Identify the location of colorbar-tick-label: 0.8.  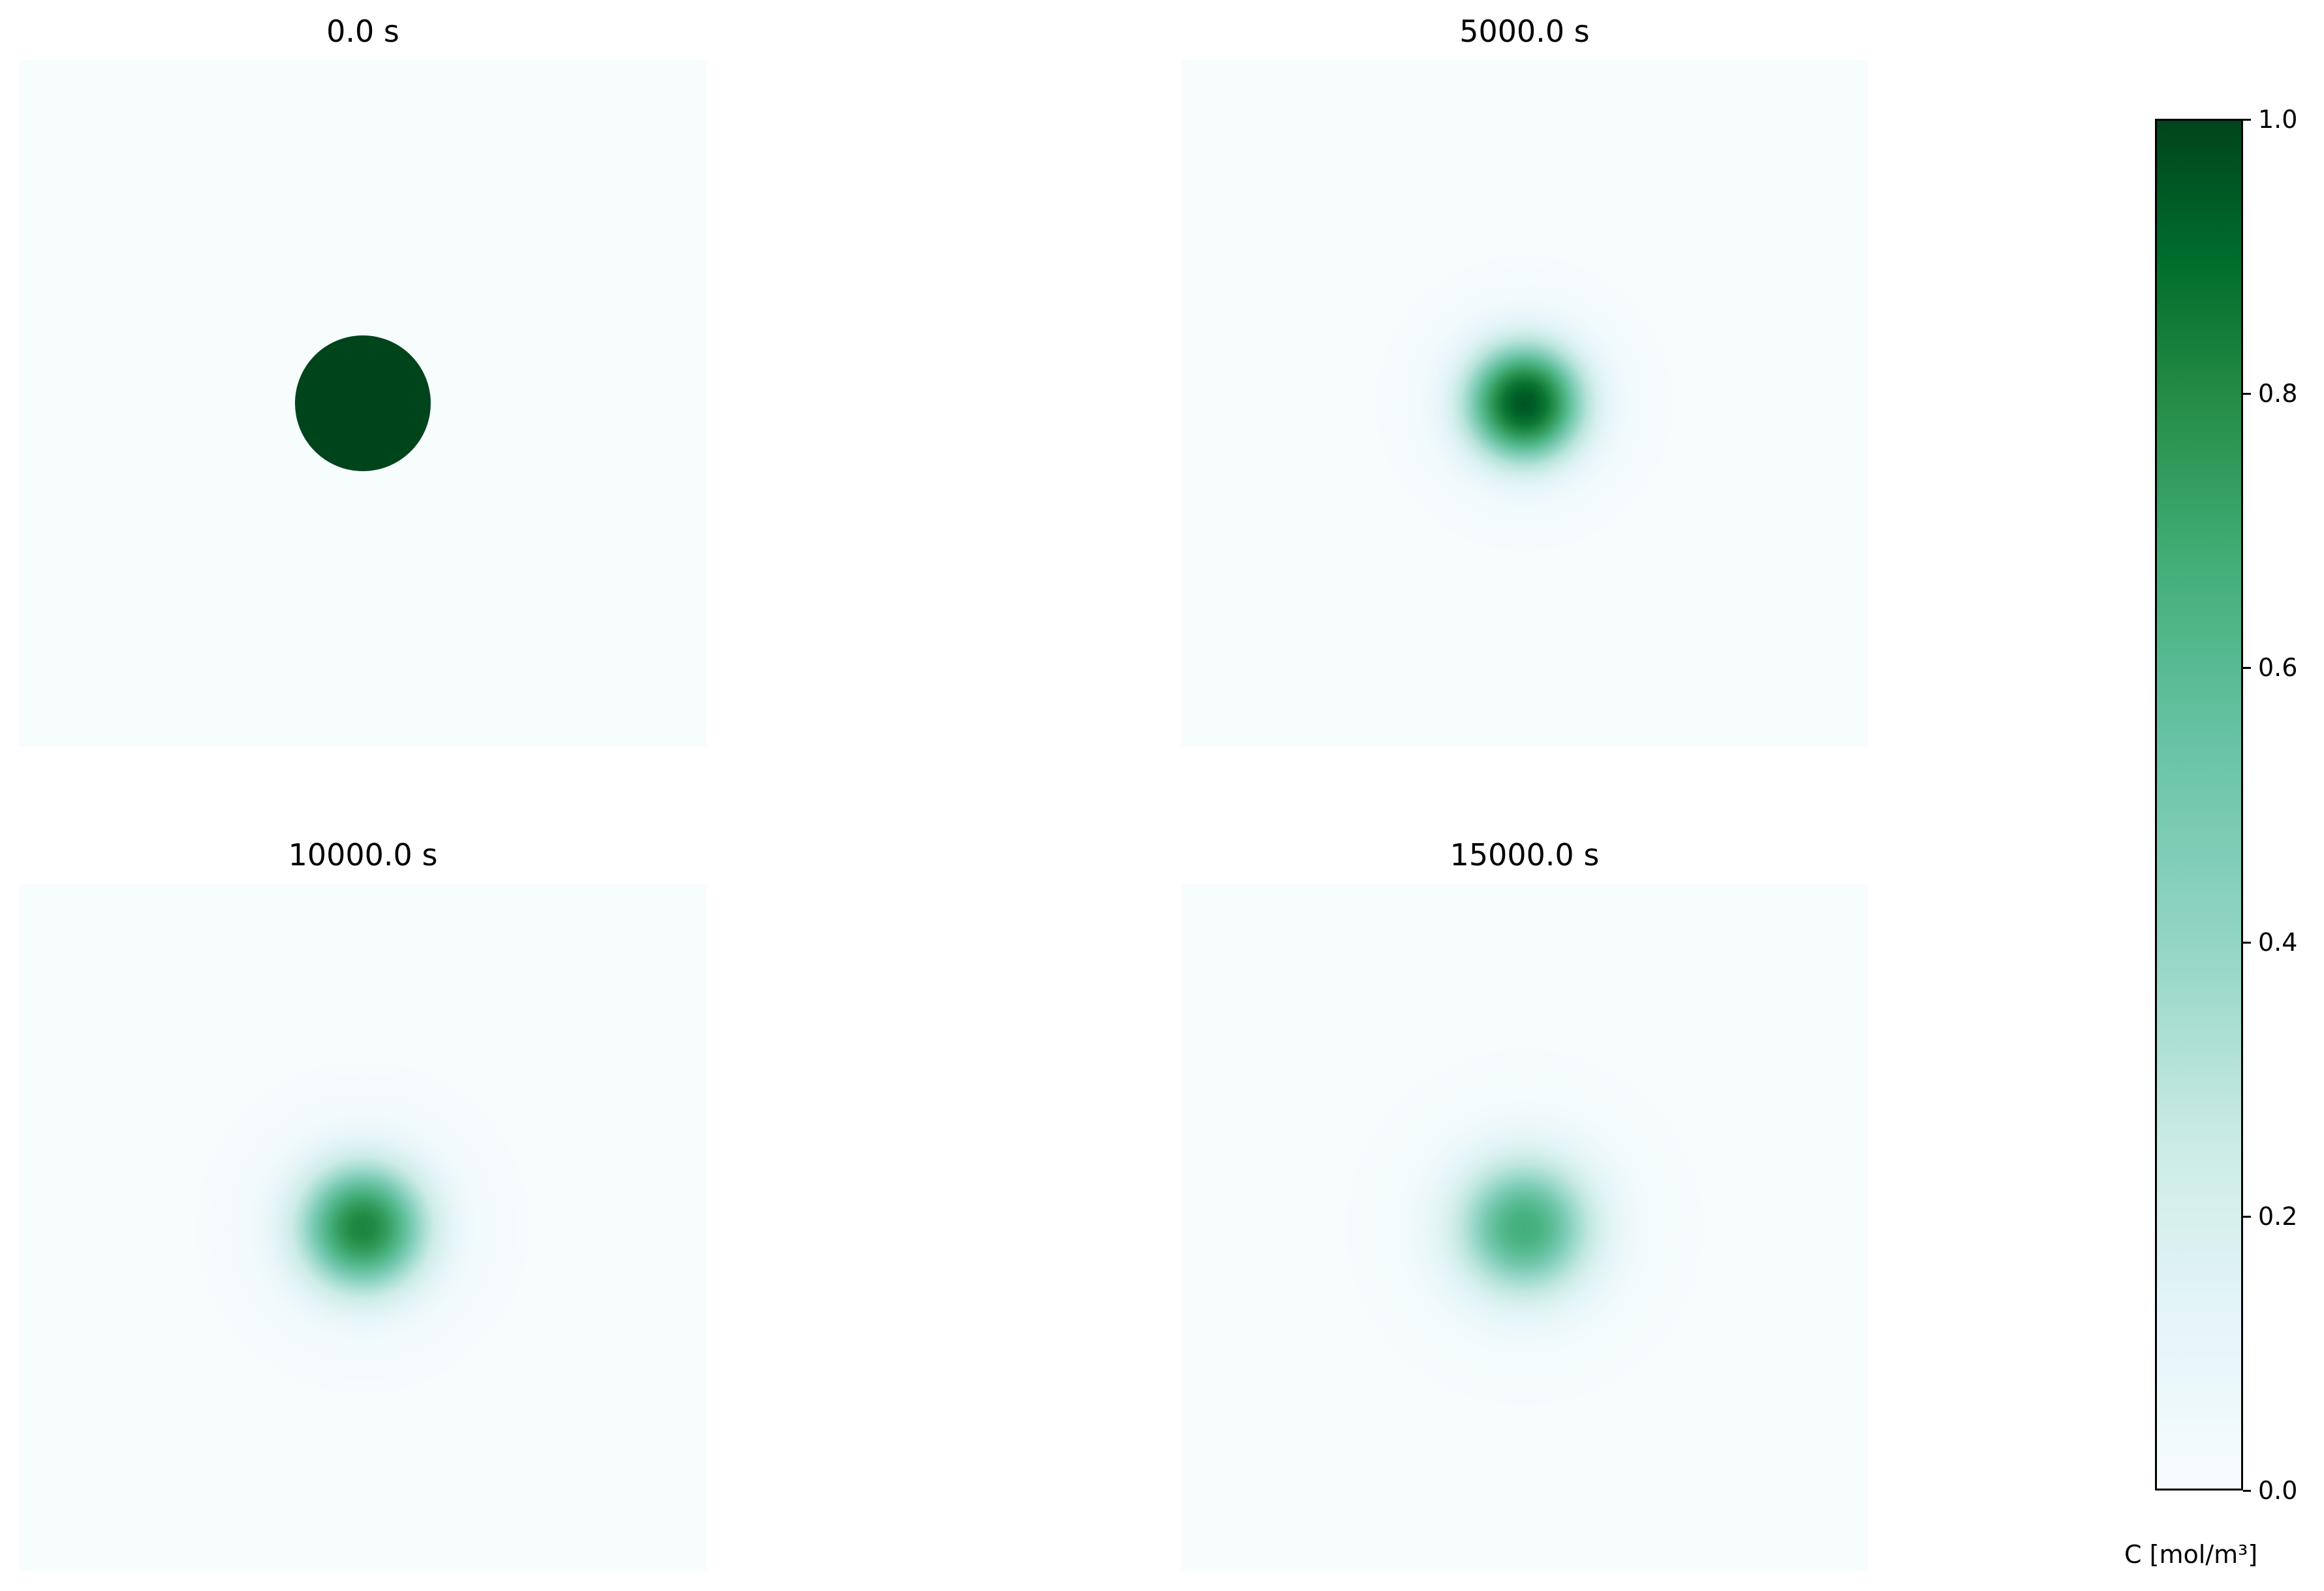
(2278, 394).